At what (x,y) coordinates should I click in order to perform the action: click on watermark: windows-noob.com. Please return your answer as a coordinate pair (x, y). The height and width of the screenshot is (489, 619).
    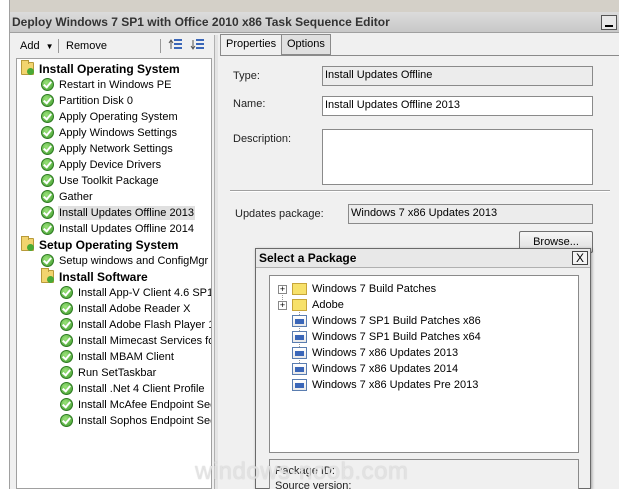
    Looking at the image, I should click on (302, 471).